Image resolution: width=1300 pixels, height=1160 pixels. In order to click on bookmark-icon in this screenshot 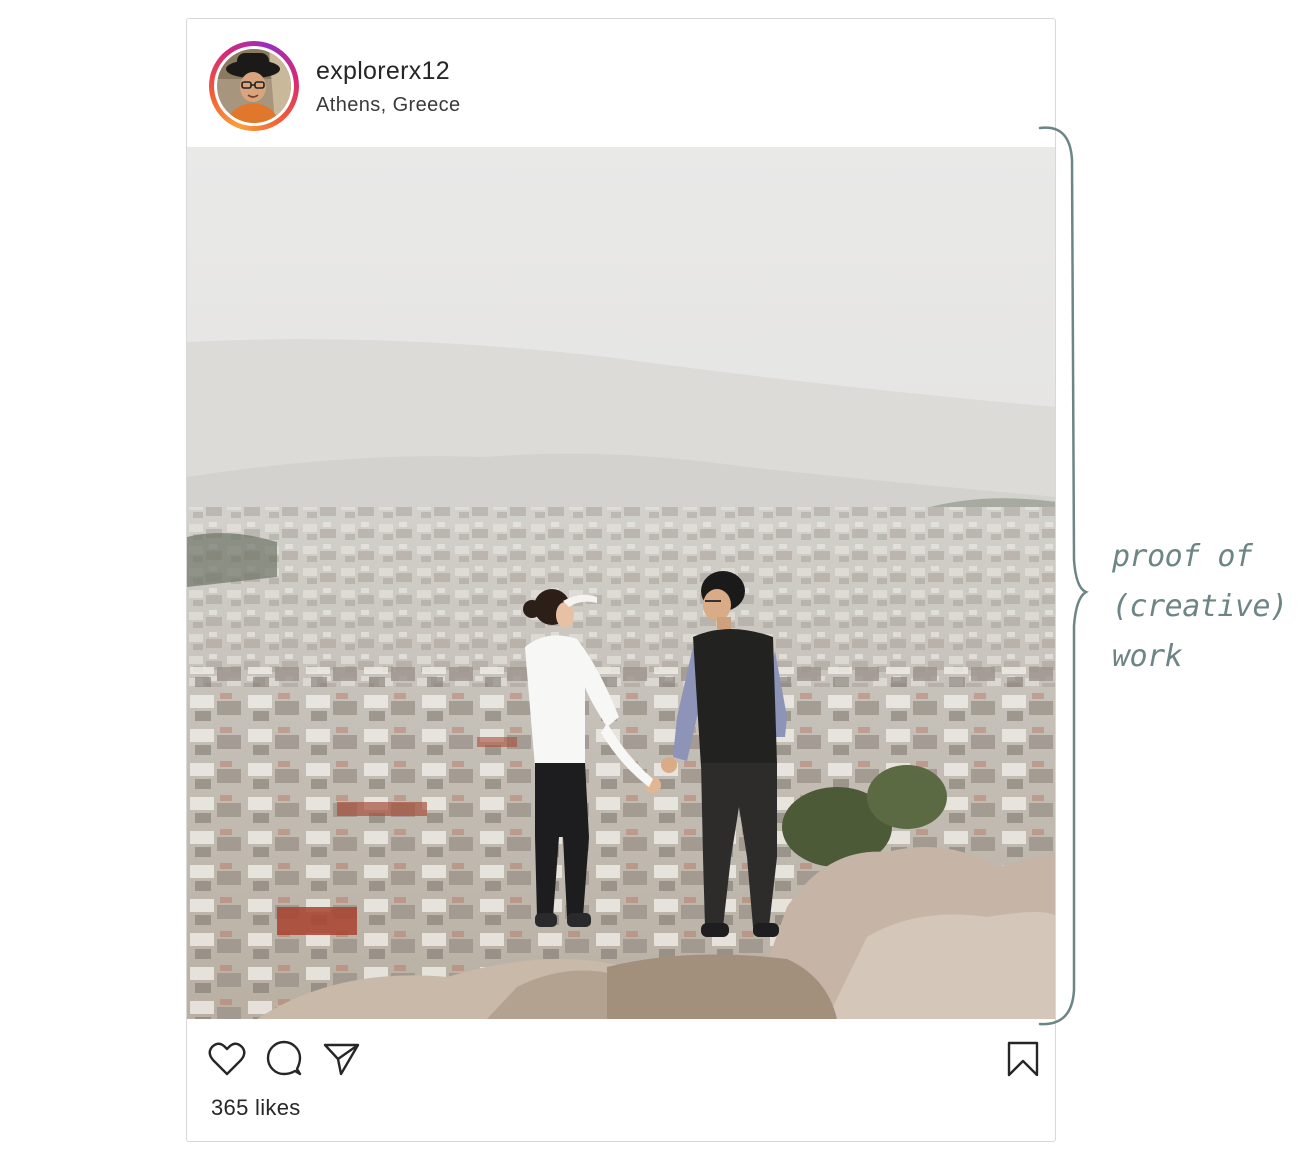, I will do `click(1023, 1059)`.